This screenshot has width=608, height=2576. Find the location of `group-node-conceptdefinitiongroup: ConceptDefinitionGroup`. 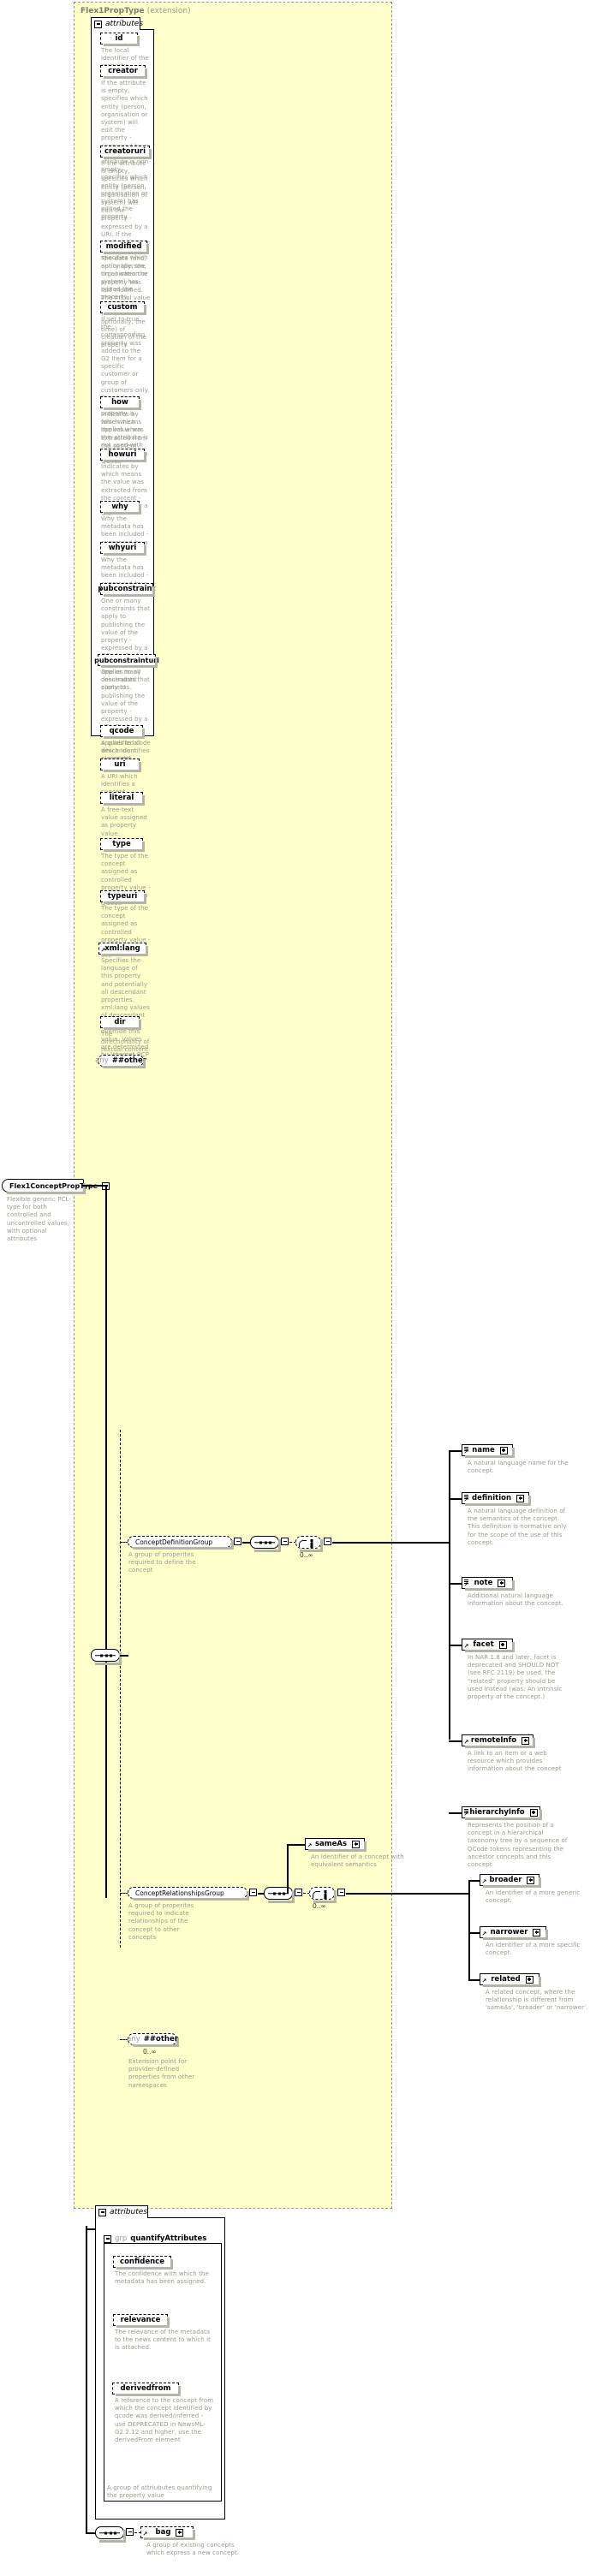

group-node-conceptdefinitiongroup: ConceptDefinitionGroup is located at coordinates (181, 1543).